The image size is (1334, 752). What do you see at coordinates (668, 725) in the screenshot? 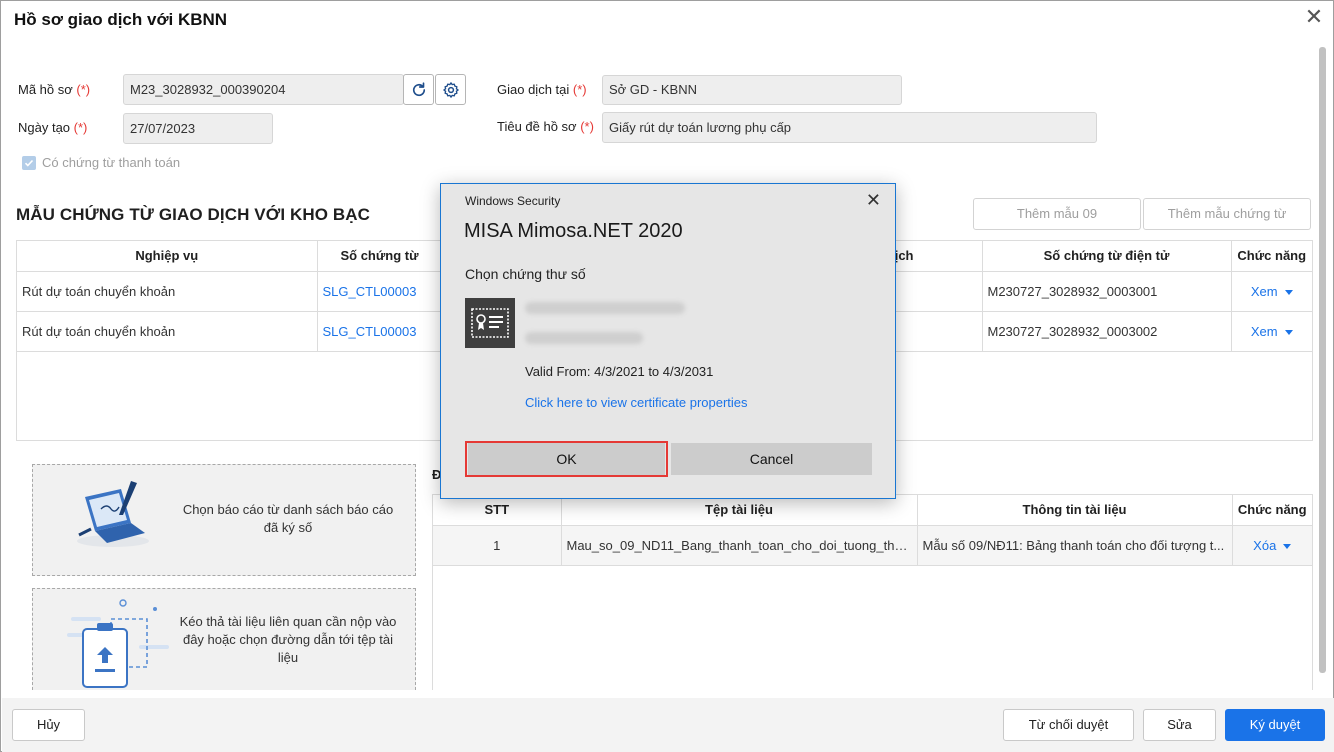
I see `footer-bar: Hủy Từ chối duyệt Sửa Ký duyệt` at bounding box center [668, 725].